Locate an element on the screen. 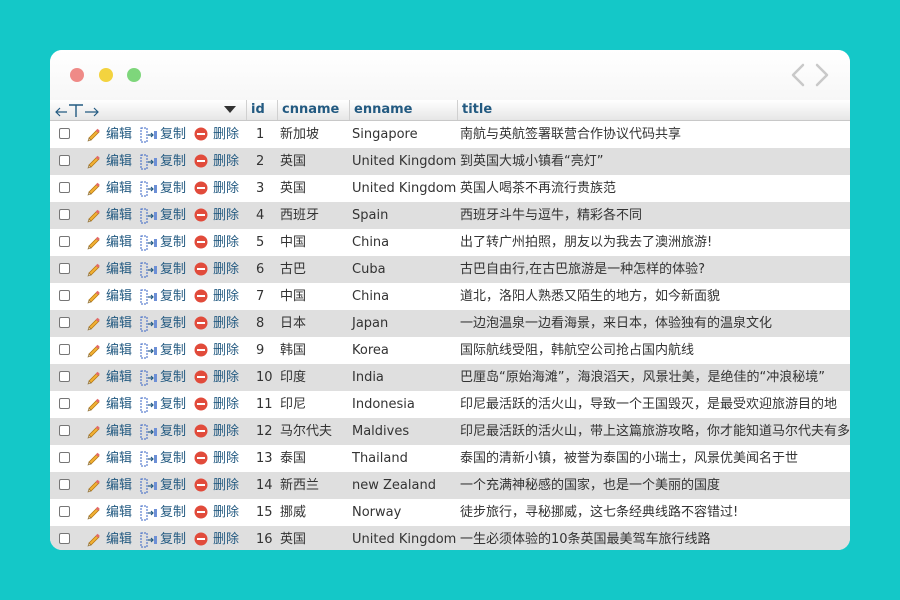 The image size is (900, 600). column-dropdown-icon is located at coordinates (230, 109).